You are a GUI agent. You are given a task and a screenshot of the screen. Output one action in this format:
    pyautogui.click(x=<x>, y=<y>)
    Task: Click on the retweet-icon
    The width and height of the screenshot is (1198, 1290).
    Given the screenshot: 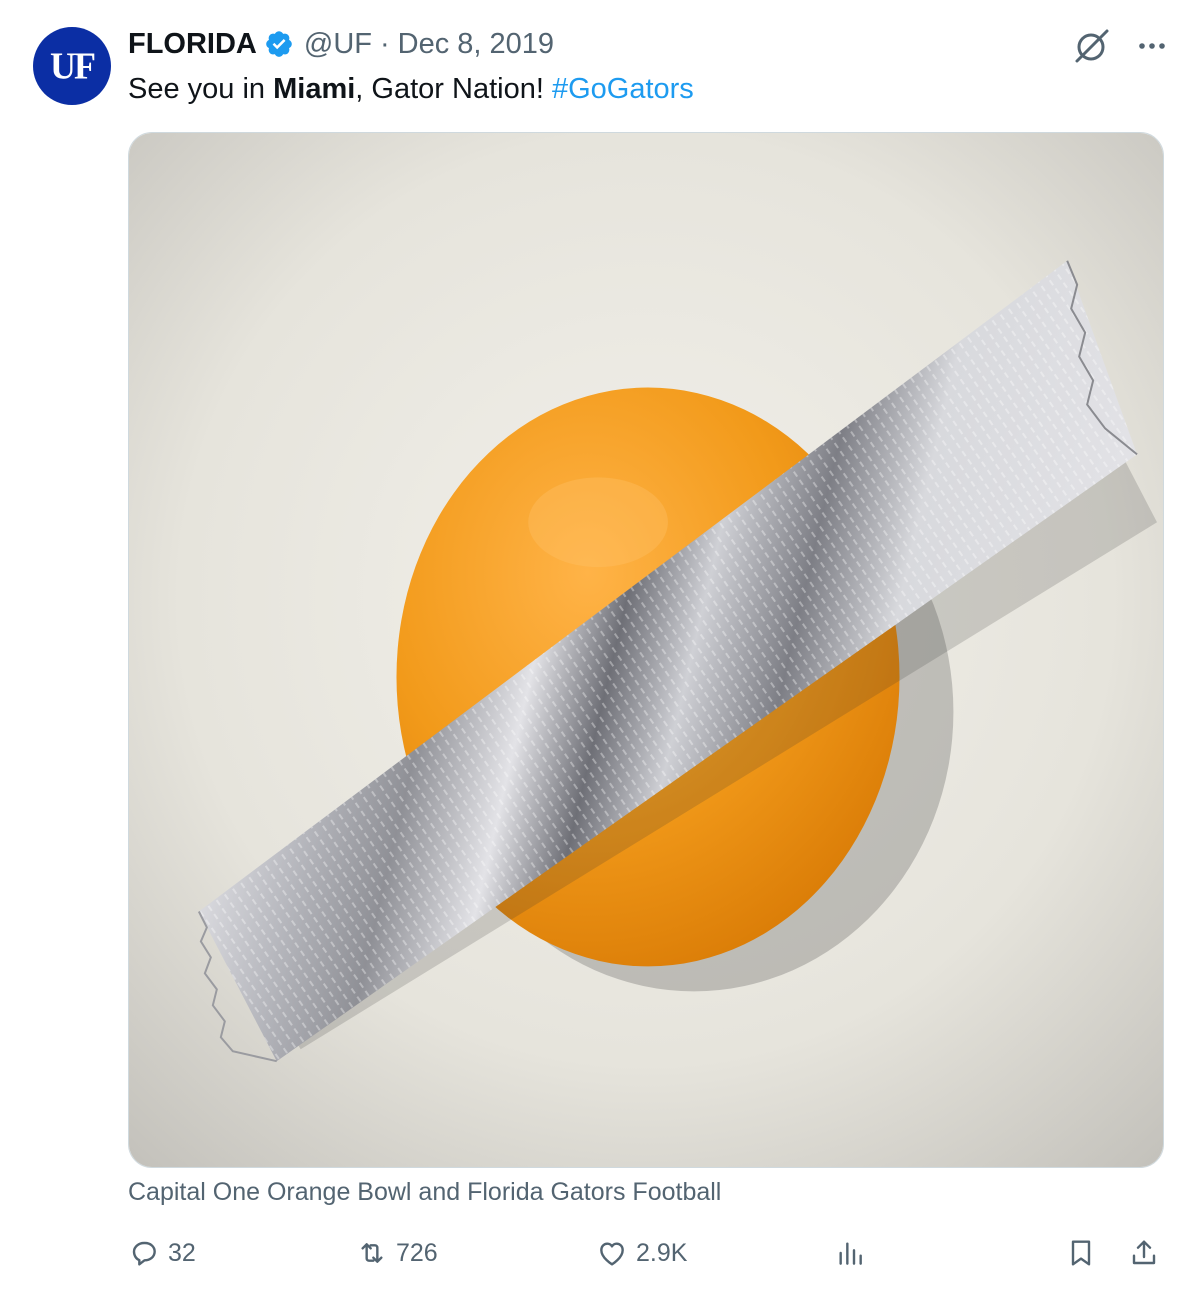 What is the action you would take?
    pyautogui.click(x=372, y=1253)
    